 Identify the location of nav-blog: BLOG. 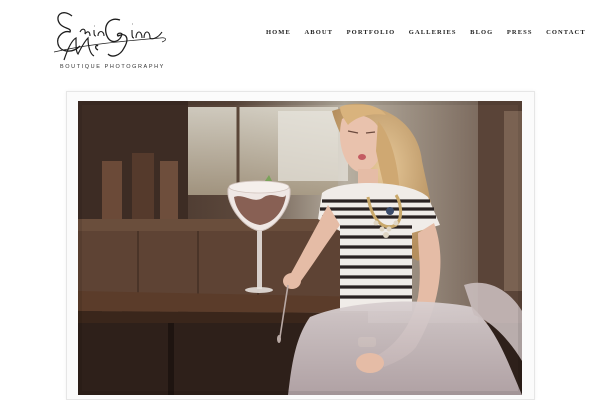
(481, 32).